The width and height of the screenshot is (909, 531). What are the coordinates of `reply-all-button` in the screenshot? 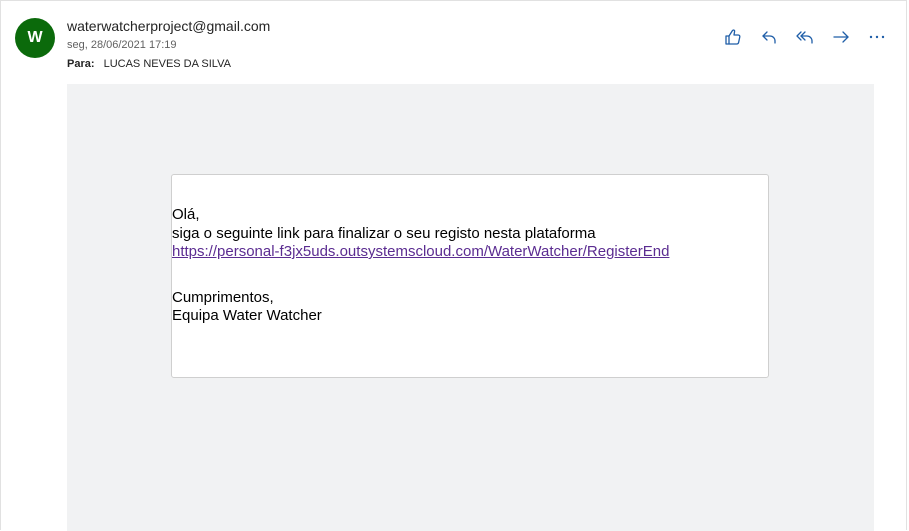 It's located at (805, 37).